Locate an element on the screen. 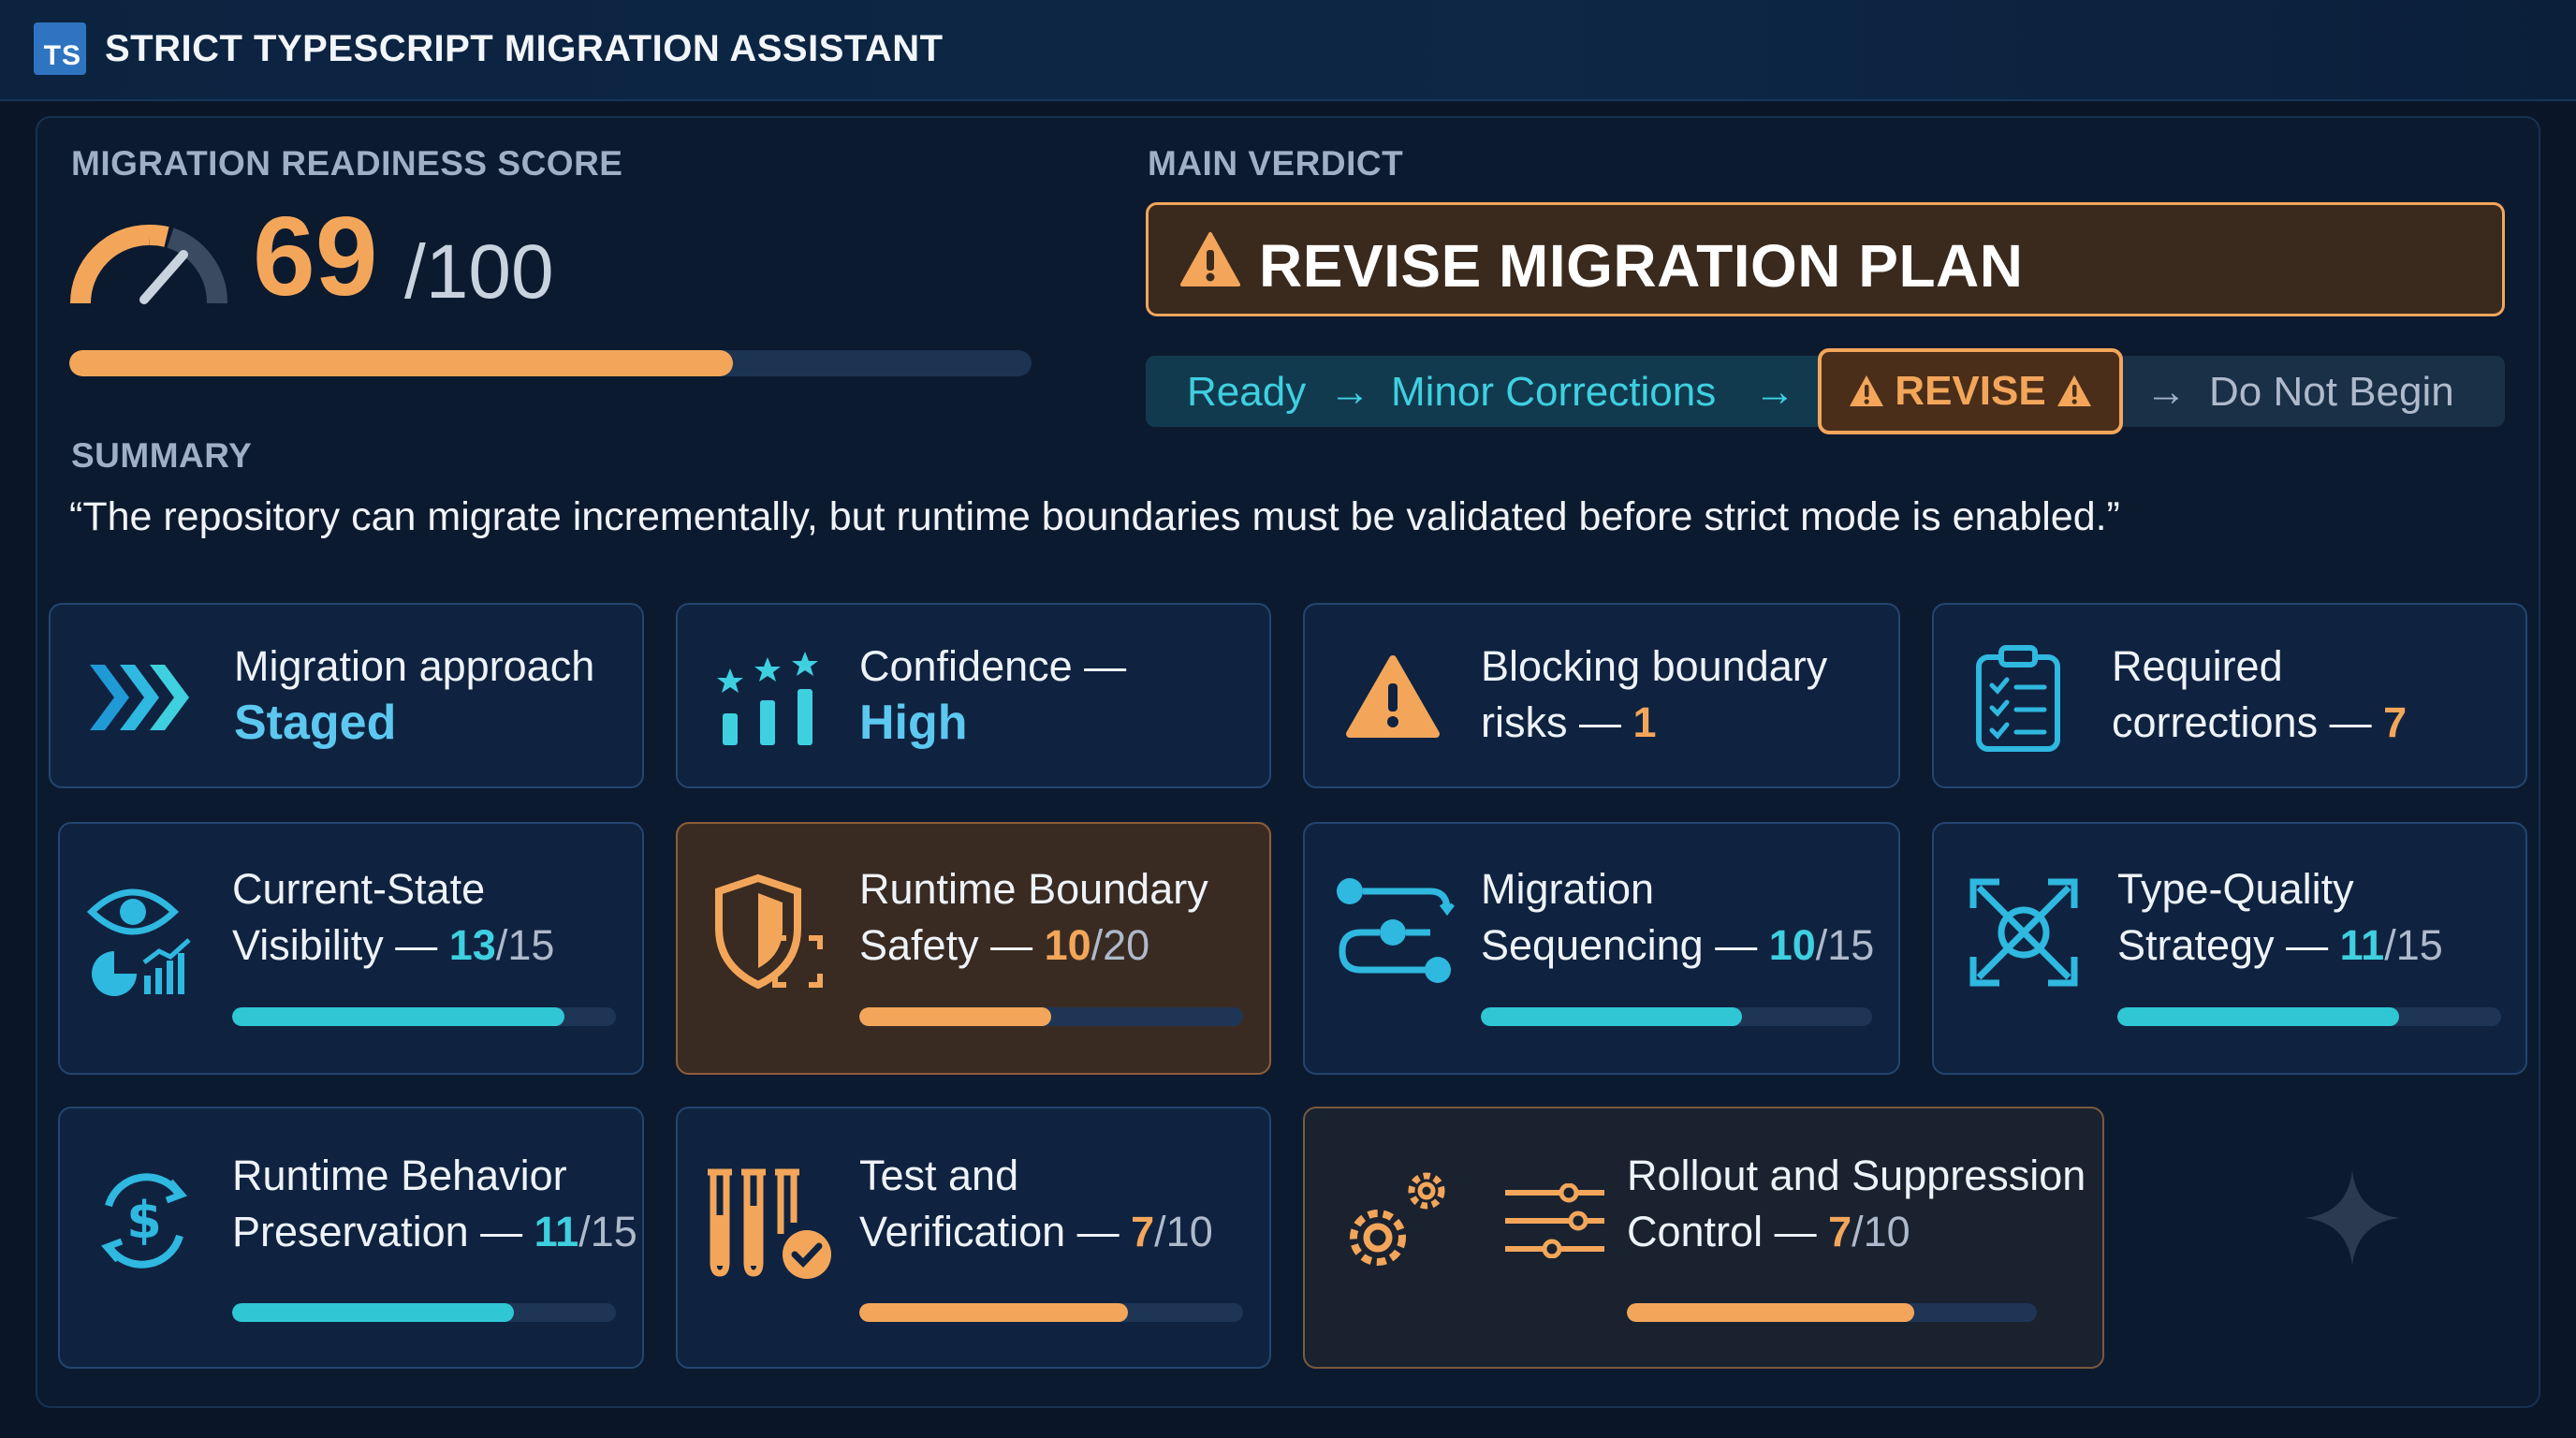  chevrons-right-icon is located at coordinates (139, 697).